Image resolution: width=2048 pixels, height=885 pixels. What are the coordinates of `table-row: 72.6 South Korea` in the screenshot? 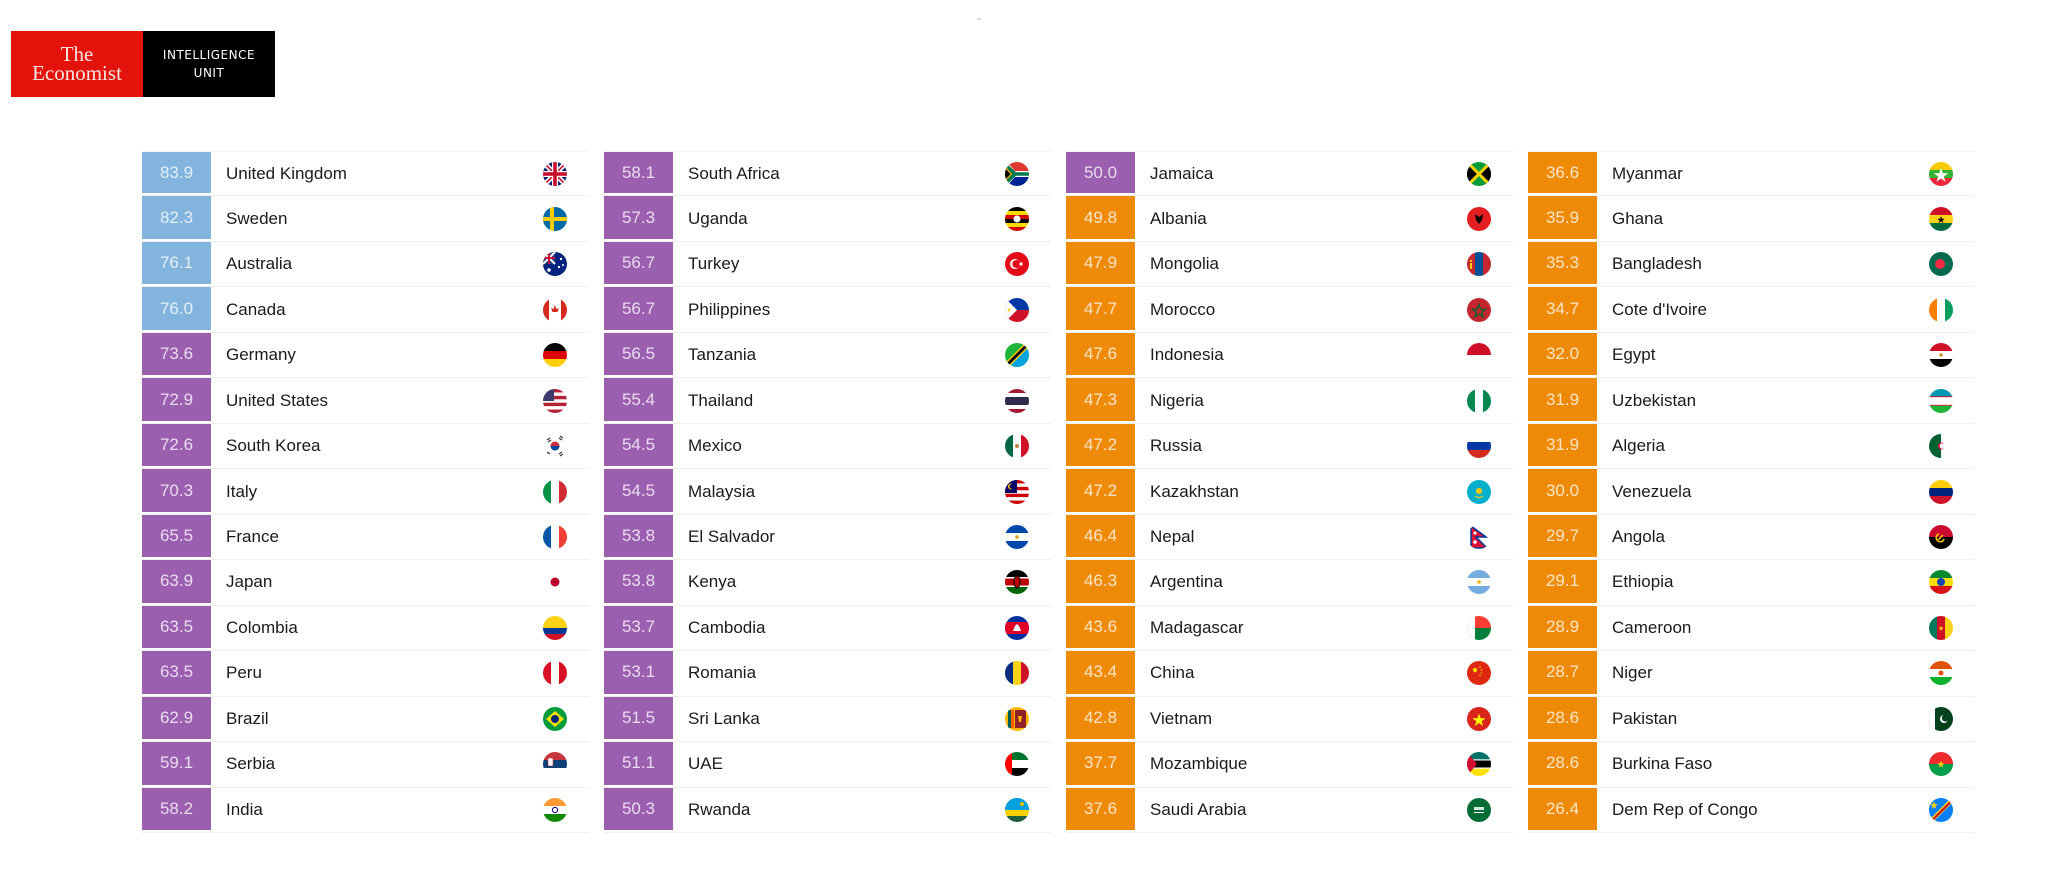 It's located at (365, 446).